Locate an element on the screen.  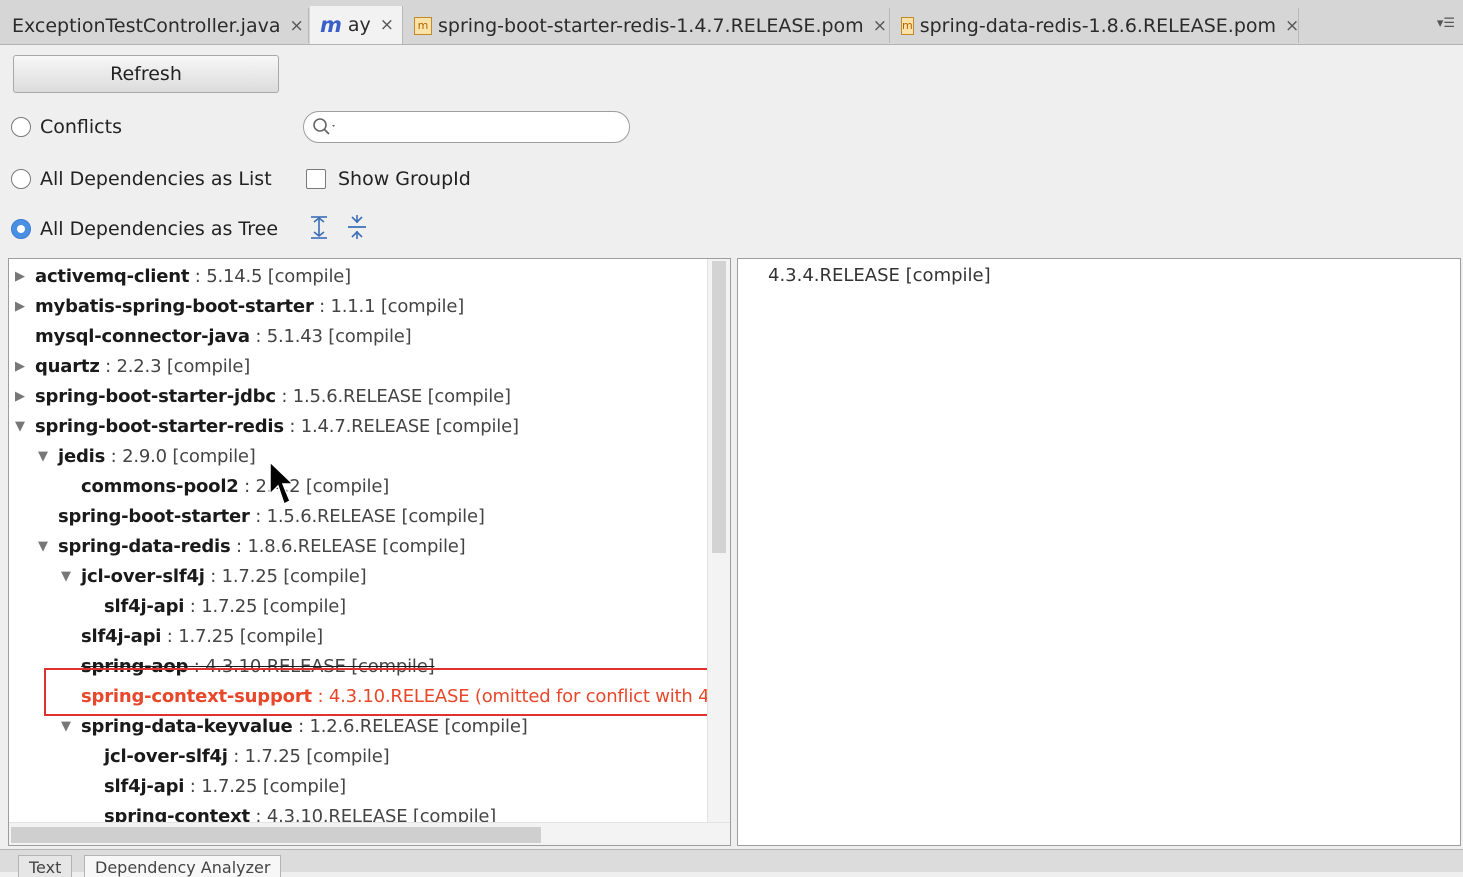
bottom-tab-bar: Text Dependency Analyzer is located at coordinates (731, 863).